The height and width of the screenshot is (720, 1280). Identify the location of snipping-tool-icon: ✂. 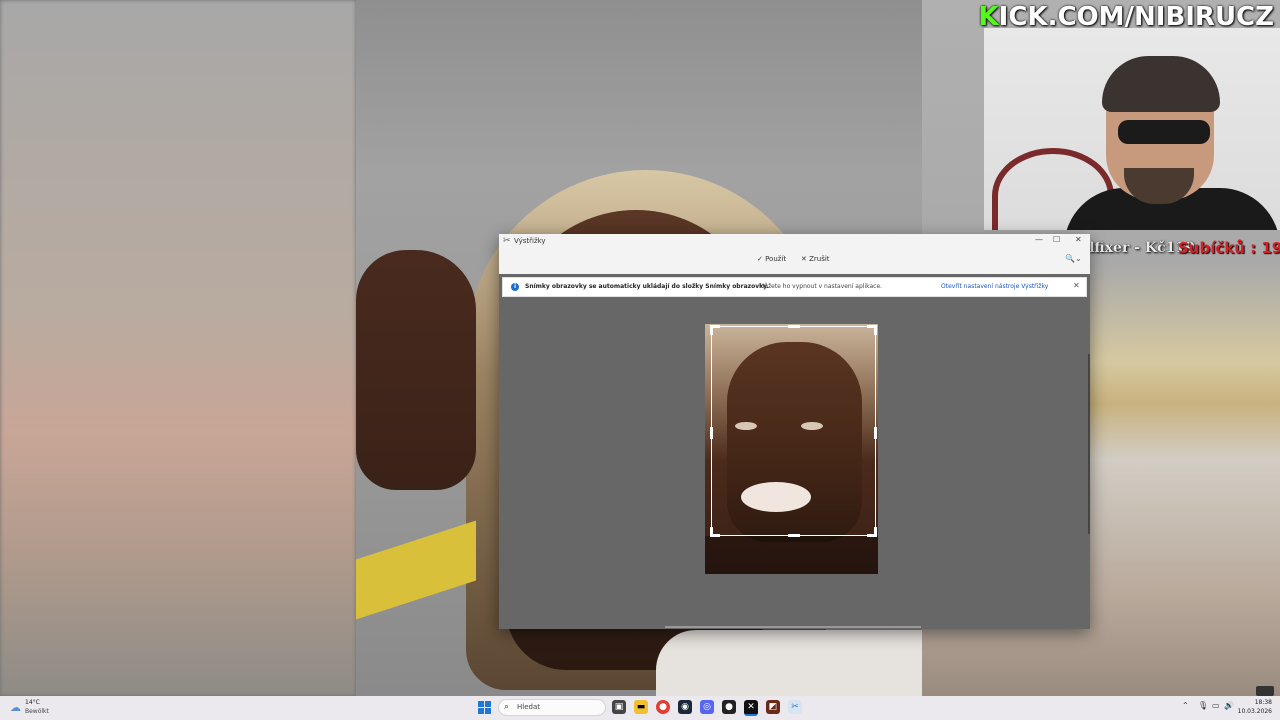
(795, 707).